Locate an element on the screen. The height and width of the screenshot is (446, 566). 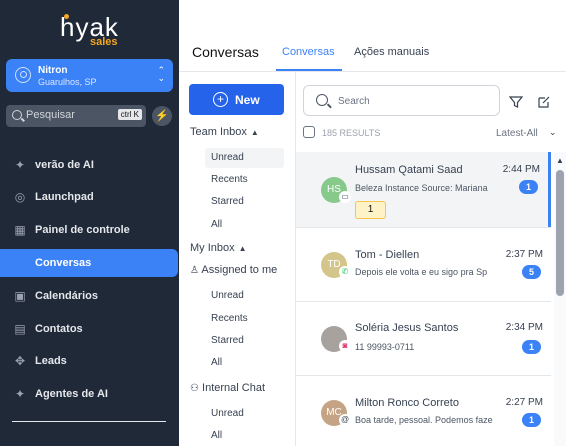
nav-item-calendarios: ▣ Calendários is located at coordinates (89, 296).